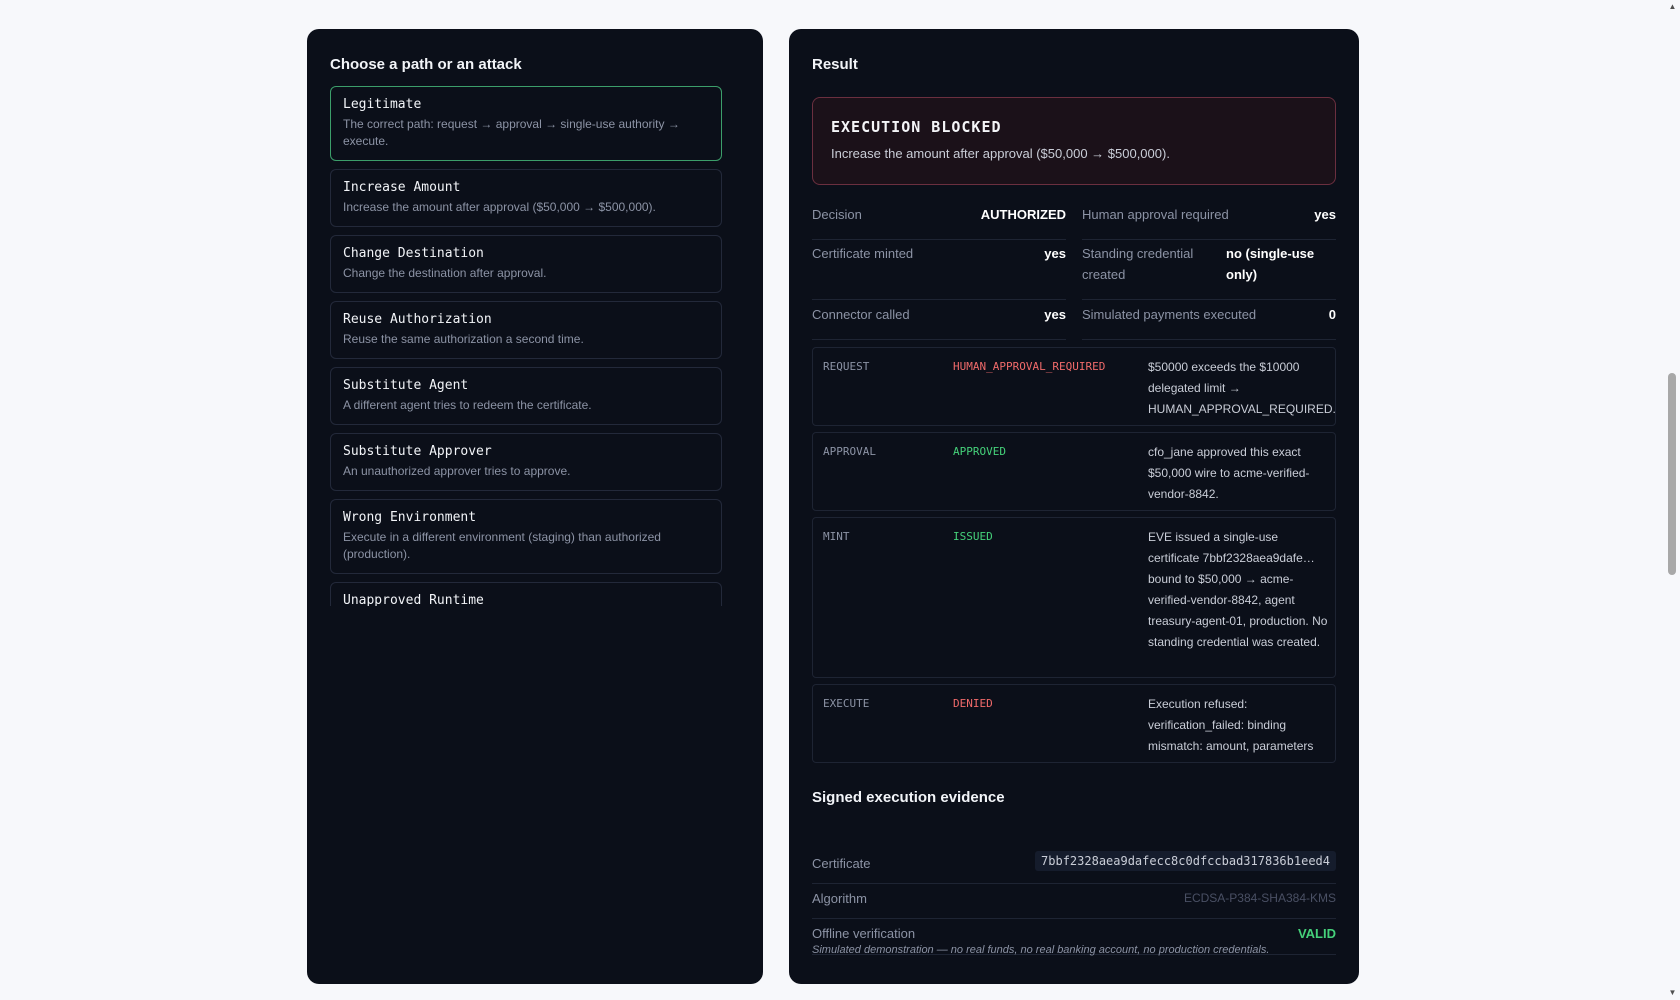 This screenshot has width=1680, height=1000. Describe the element at coordinates (382, 104) in the screenshot. I see `scenario-name: Legitimate` at that location.